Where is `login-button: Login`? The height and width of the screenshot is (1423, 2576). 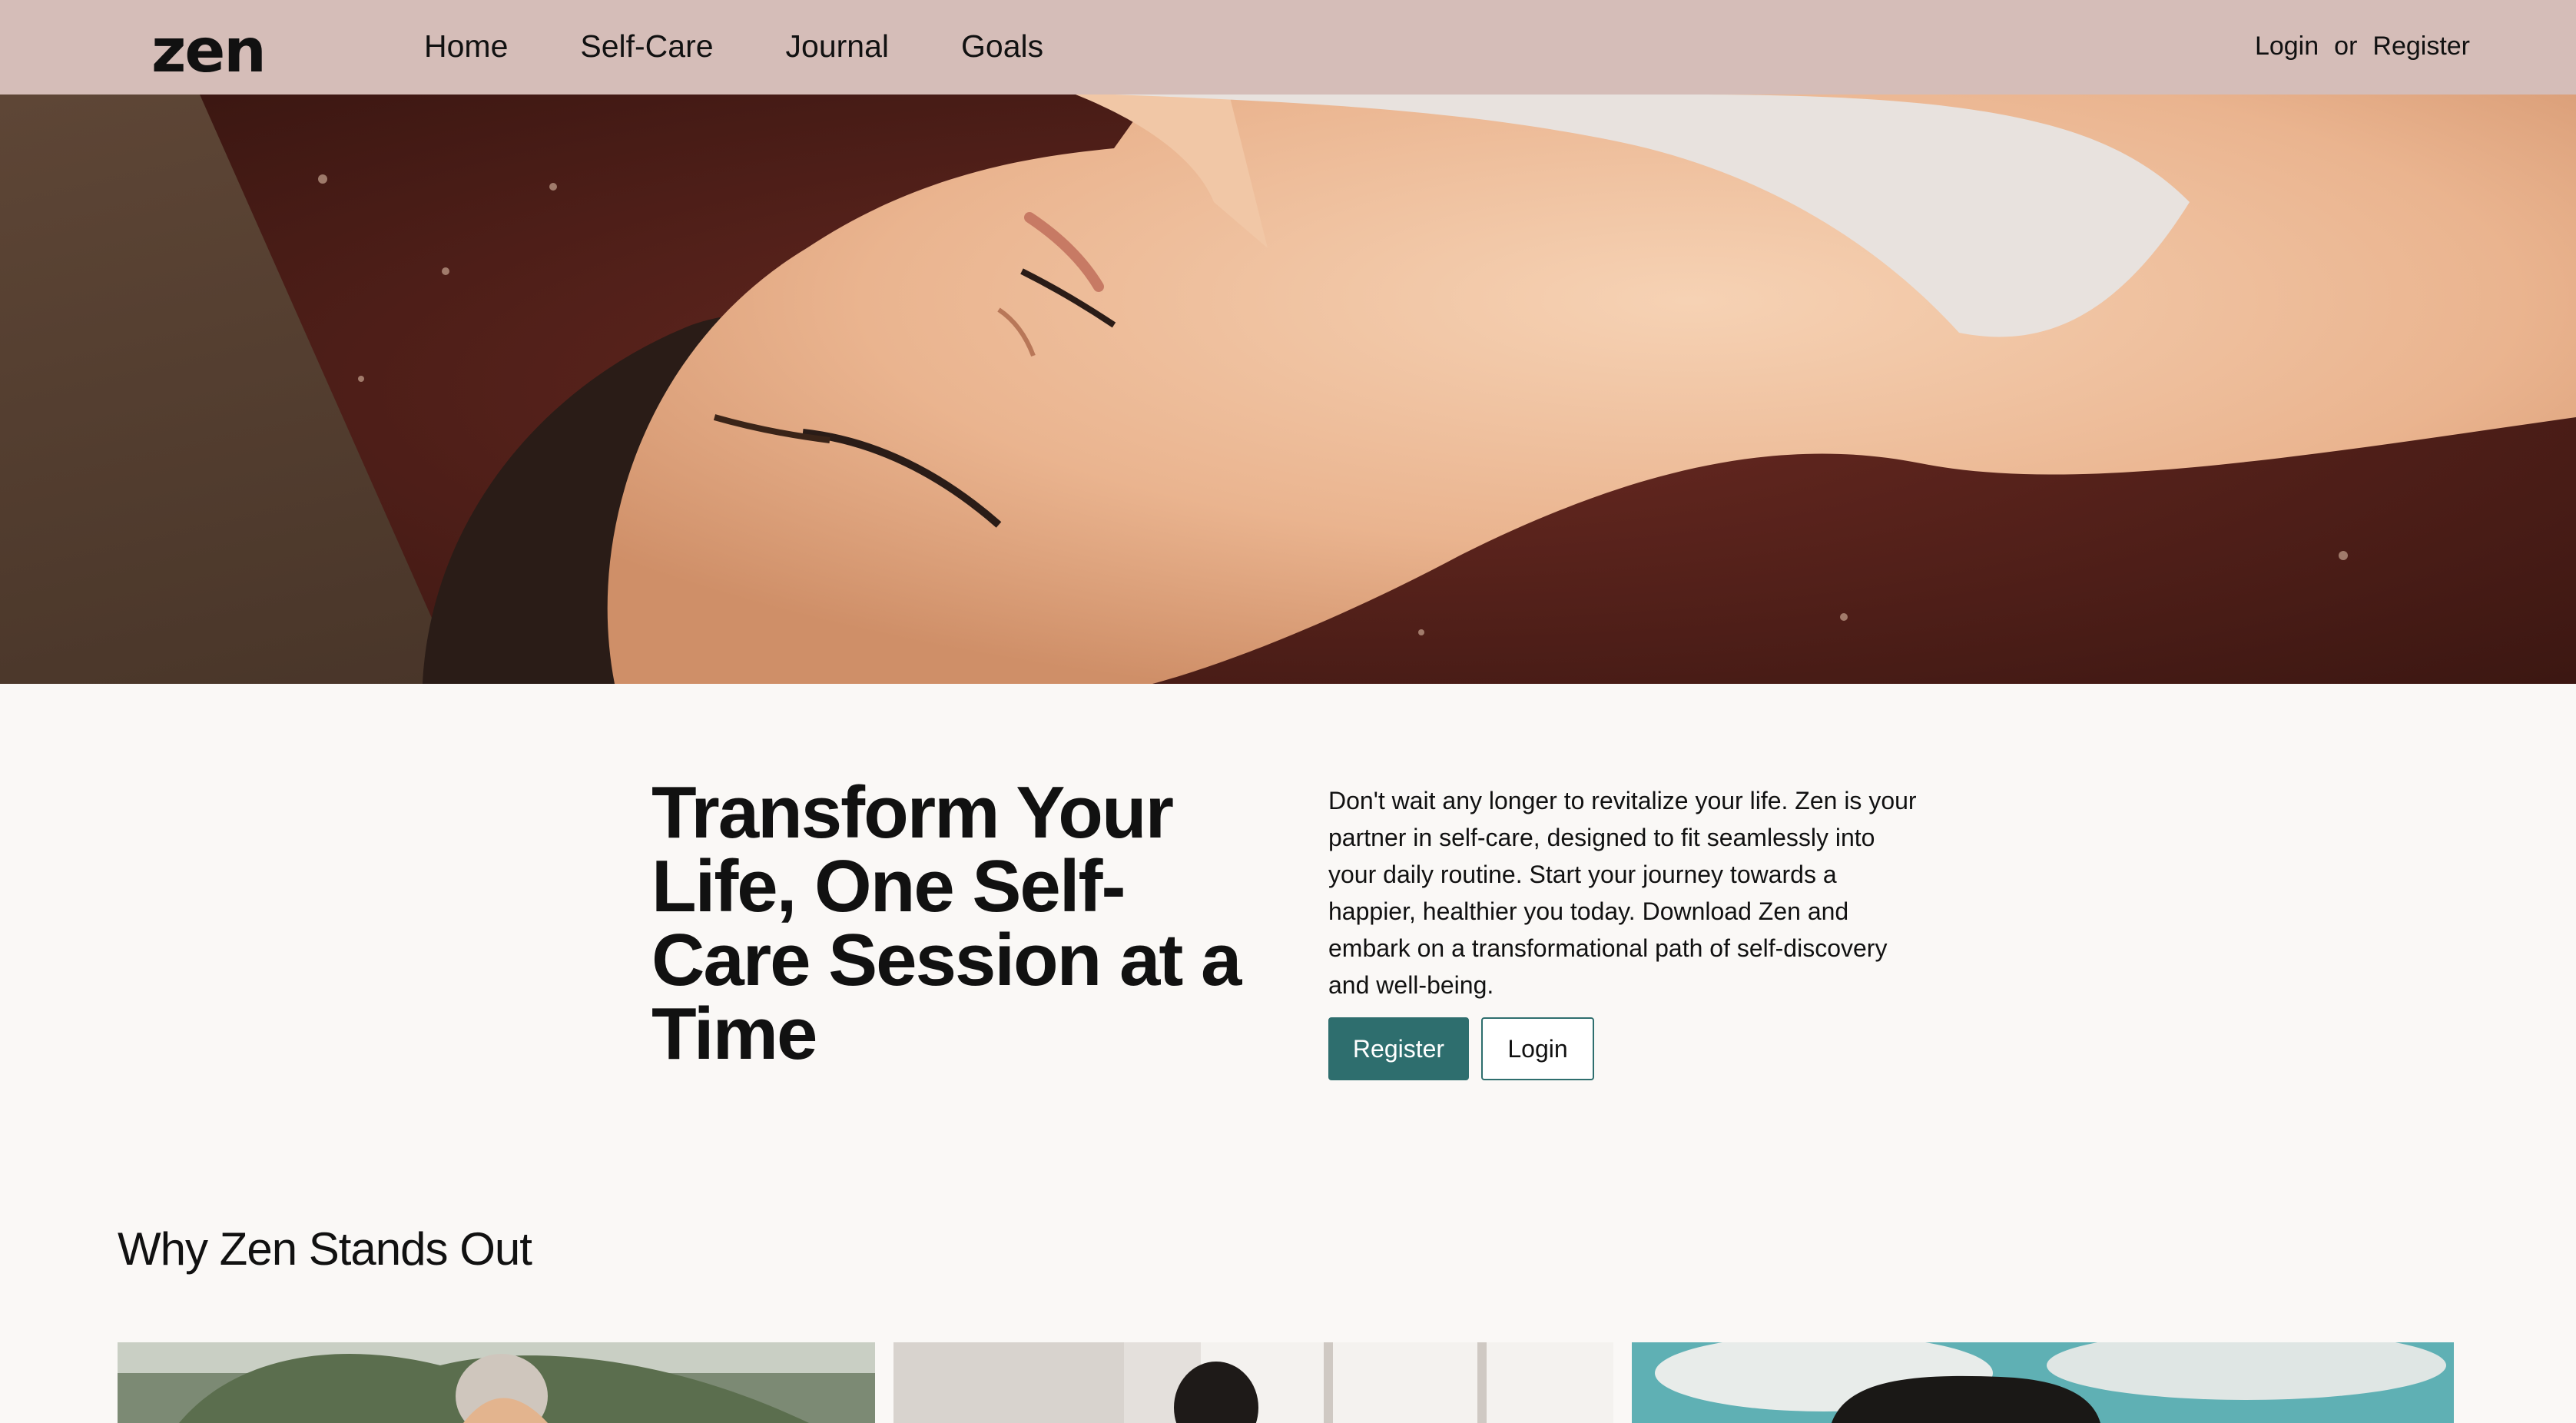
login-button: Login is located at coordinates (1537, 1048).